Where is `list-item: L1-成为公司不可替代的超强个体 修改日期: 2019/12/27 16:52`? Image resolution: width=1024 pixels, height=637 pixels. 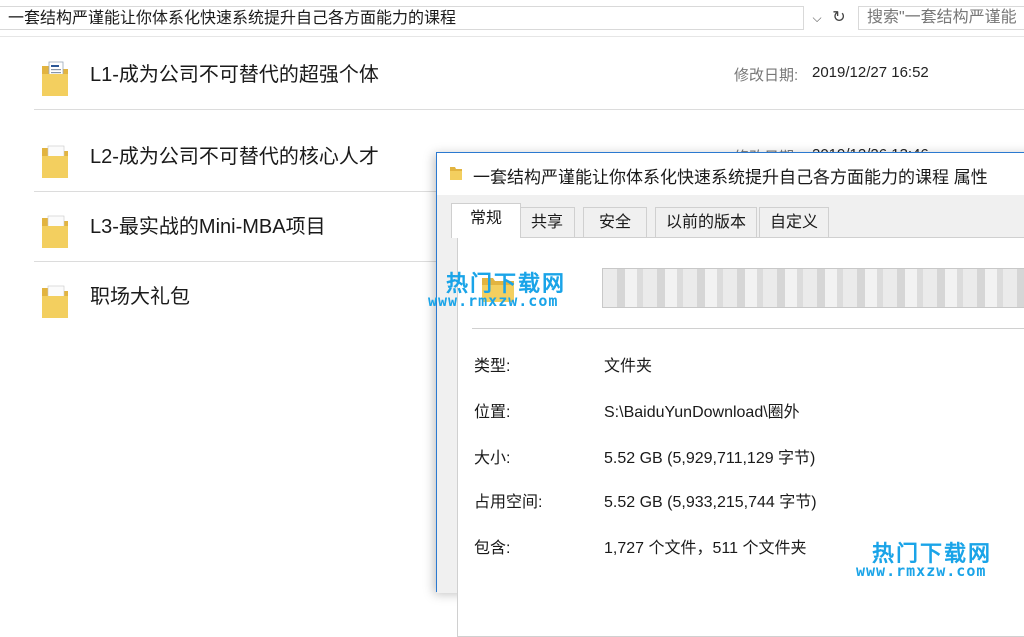 list-item: L1-成为公司不可替代的超强个体 修改日期: 2019/12/27 16:52 is located at coordinates (529, 75).